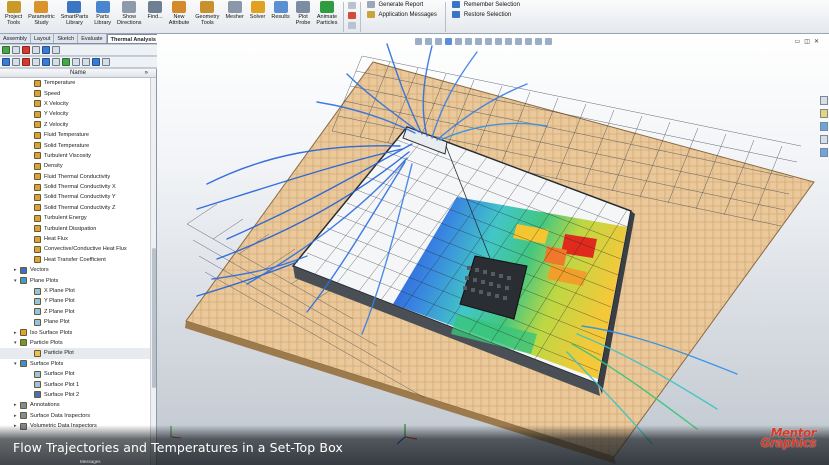  Describe the element at coordinates (15, 38) in the screenshot. I see `tab-item: Assembly` at that location.